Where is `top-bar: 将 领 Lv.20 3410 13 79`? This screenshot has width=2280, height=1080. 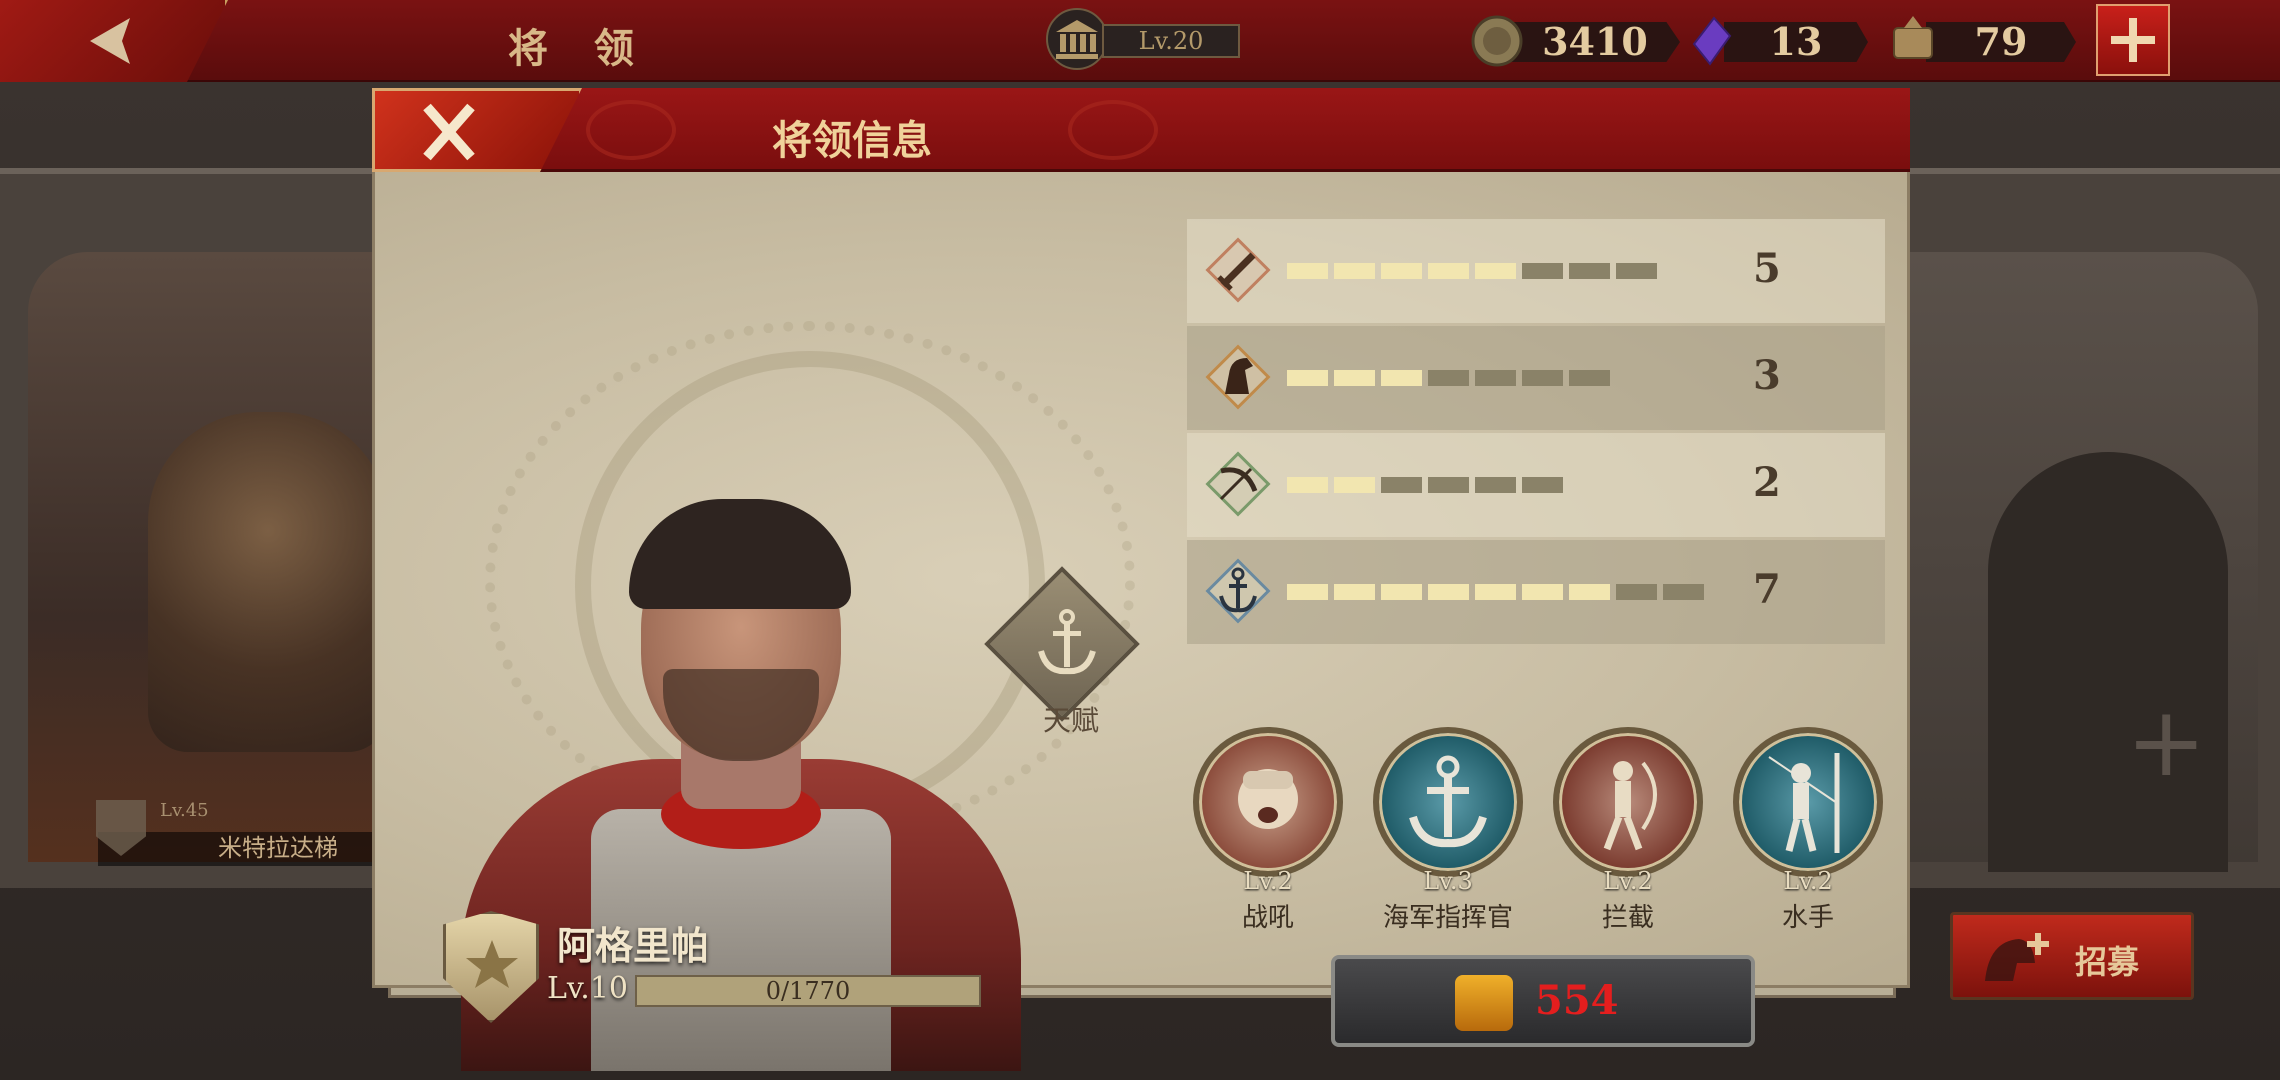
top-bar: 将 领 Lv.20 3410 13 79 is located at coordinates (1140, 41).